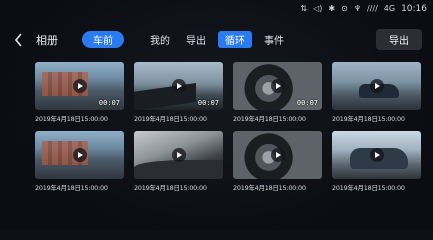  Describe the element at coordinates (274, 39) in the screenshot. I see `tab-event: 事件` at that location.